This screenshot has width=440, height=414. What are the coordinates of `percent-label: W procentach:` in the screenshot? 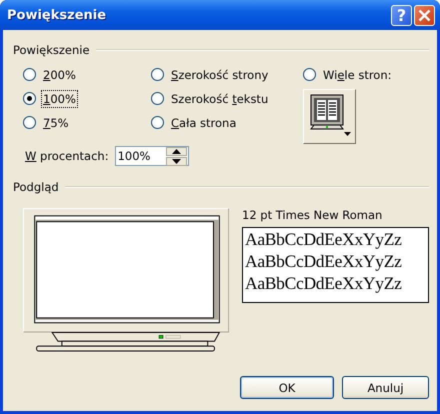 It's located at (67, 156).